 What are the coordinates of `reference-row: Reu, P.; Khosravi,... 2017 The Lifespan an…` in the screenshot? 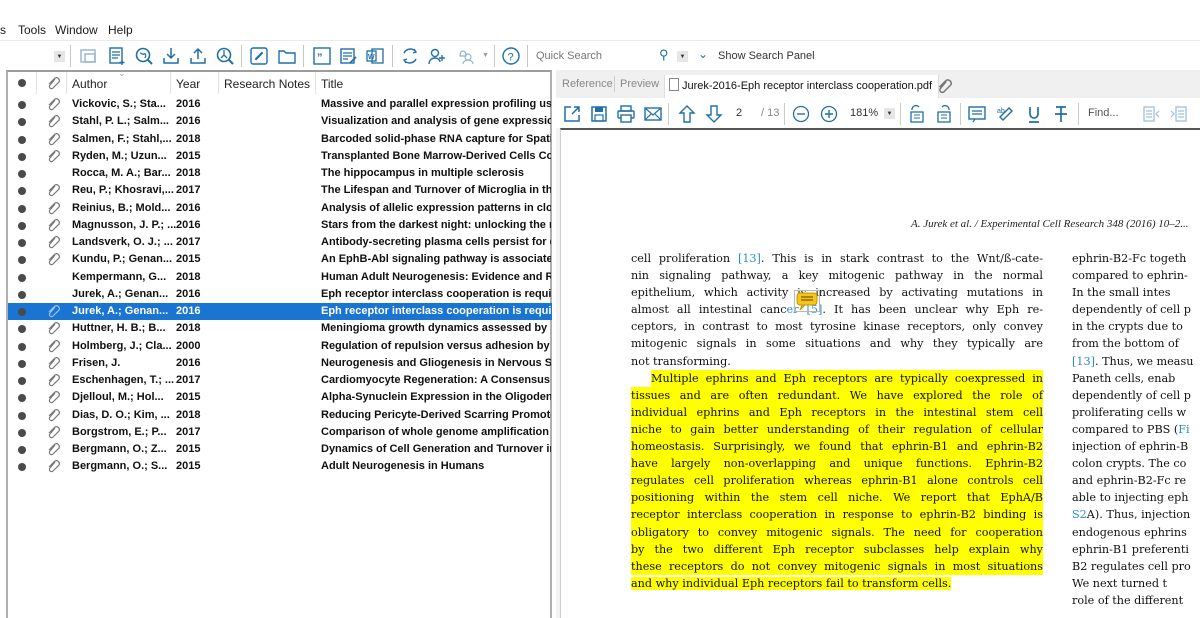 It's located at (280, 190).